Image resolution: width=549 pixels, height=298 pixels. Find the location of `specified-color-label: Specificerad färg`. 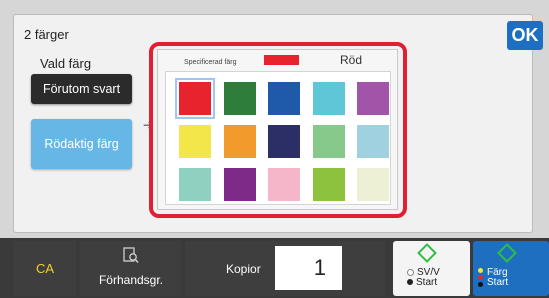

specified-color-label: Specificerad färg is located at coordinates (210, 62).